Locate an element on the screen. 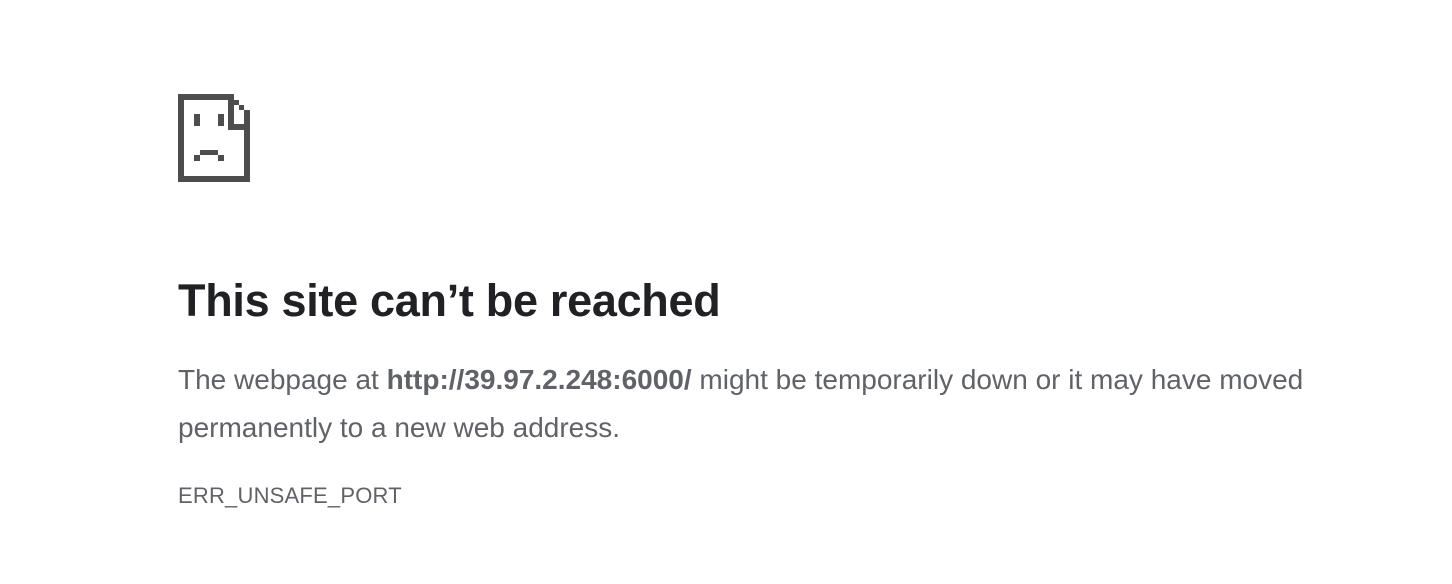 Image resolution: width=1452 pixels, height=584 pixels. failed-url: http://39.97.2.248:6000/ is located at coordinates (539, 379).